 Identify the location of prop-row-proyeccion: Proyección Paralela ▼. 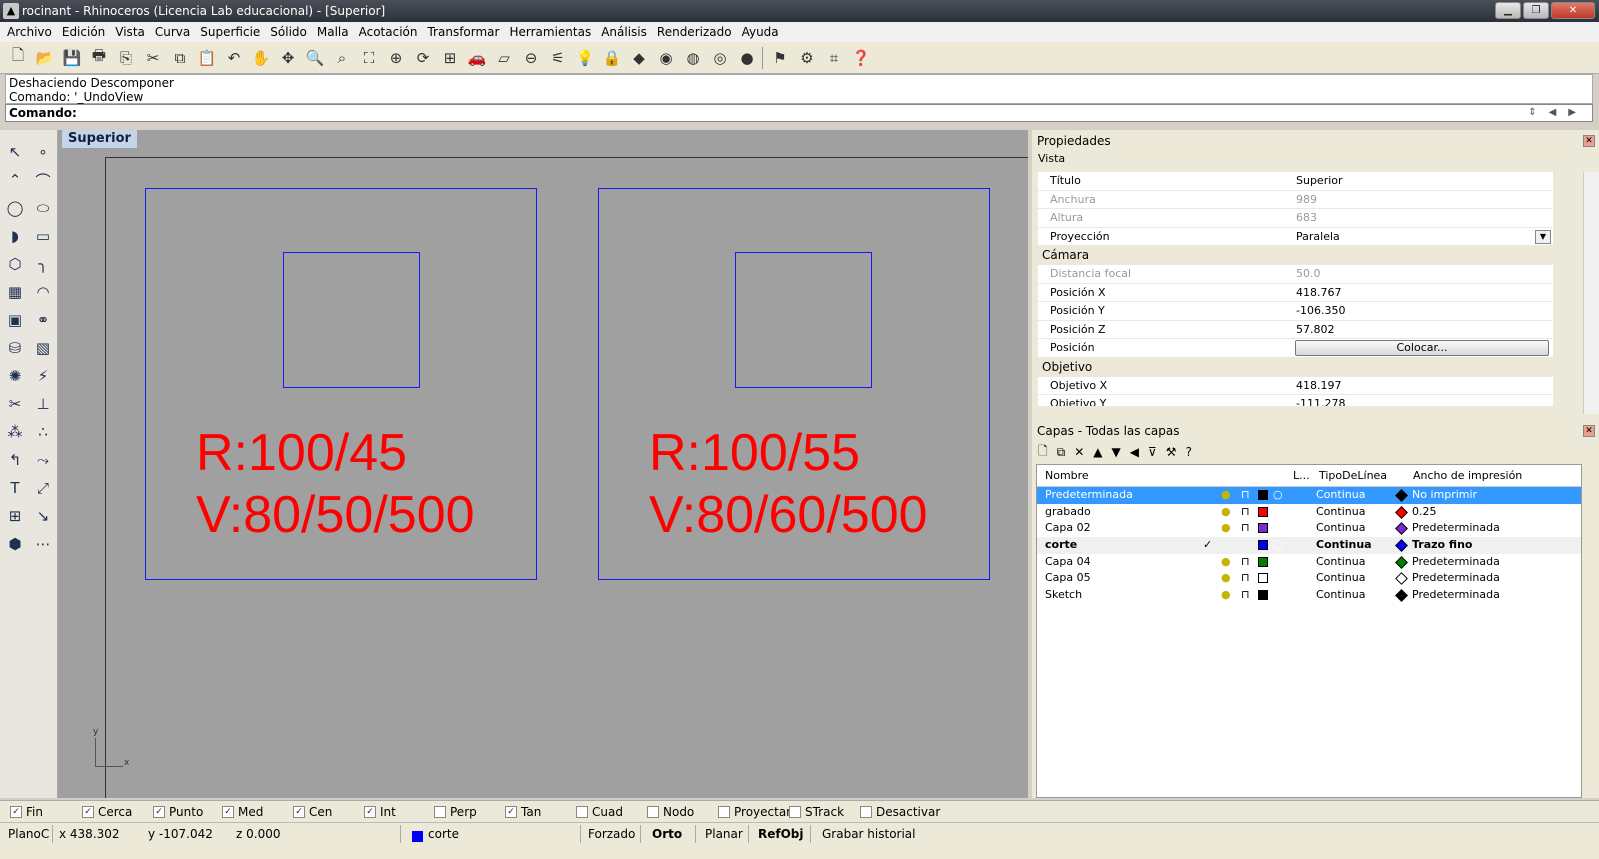
(1295, 237).